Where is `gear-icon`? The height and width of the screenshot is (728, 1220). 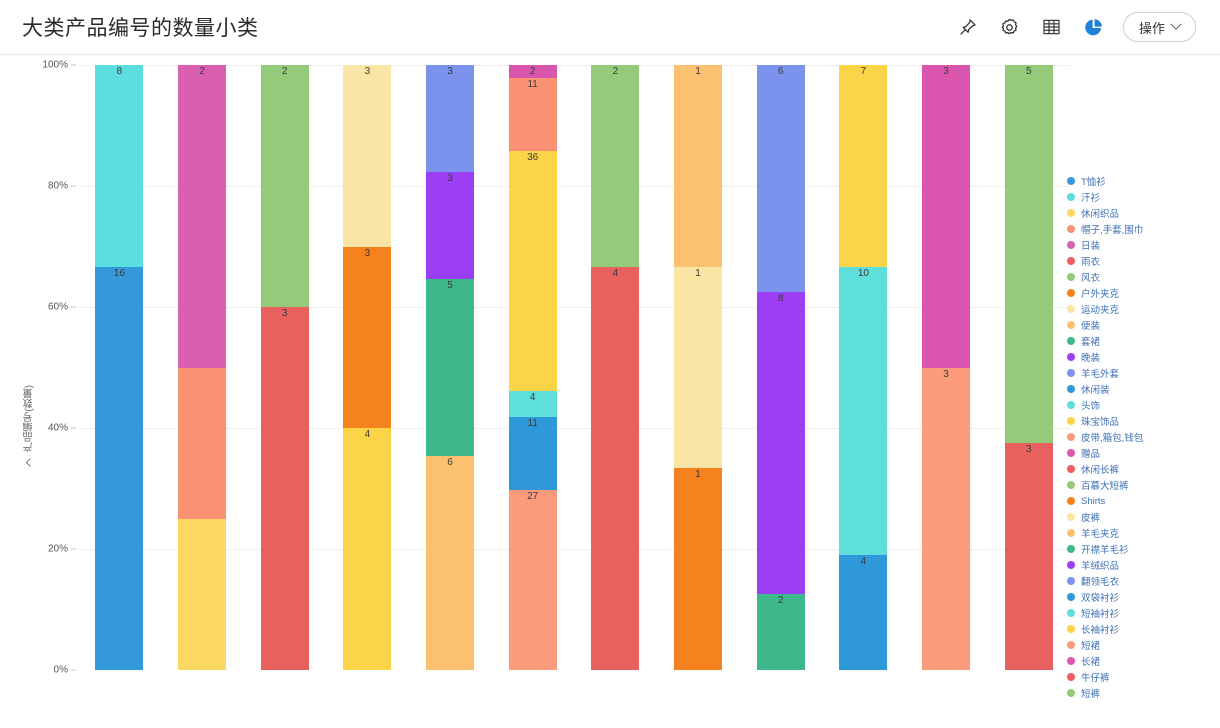
gear-icon is located at coordinates (1010, 27).